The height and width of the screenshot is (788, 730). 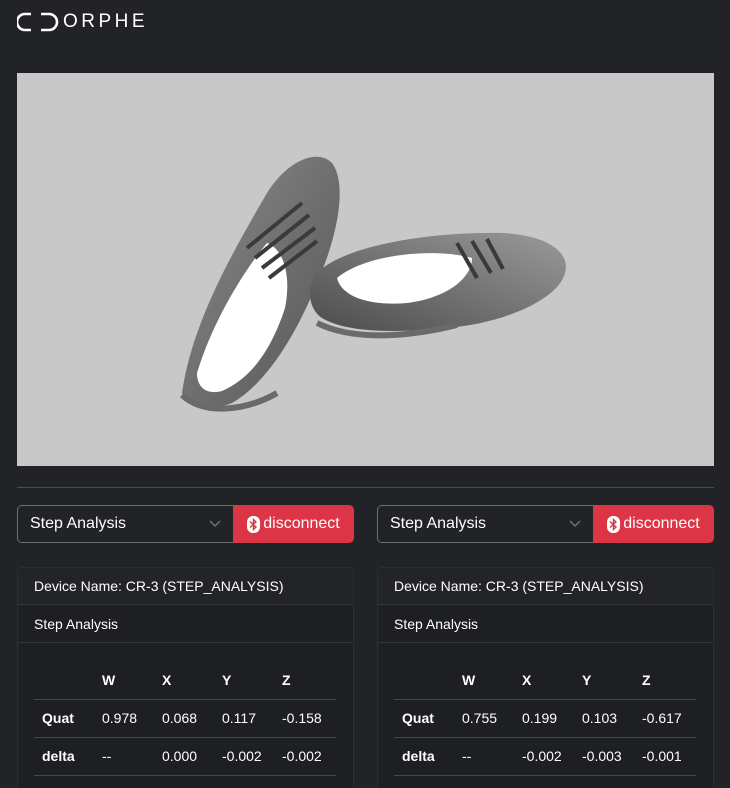 I want to click on table-cell: 0.755, so click(x=484, y=718).